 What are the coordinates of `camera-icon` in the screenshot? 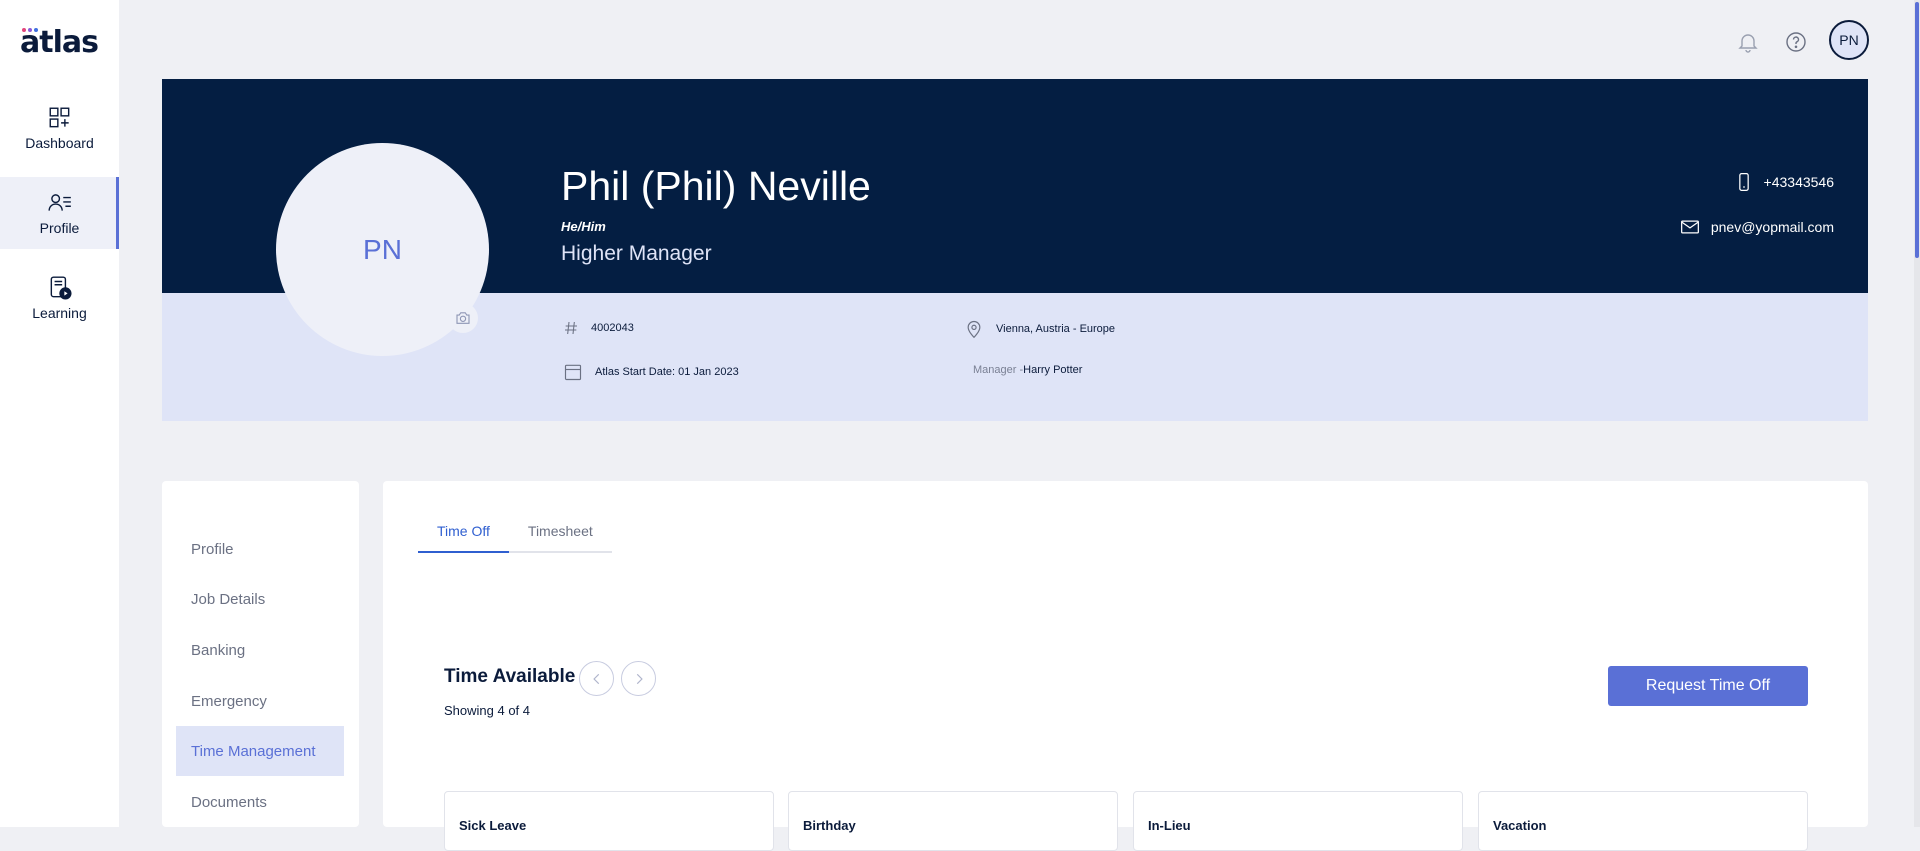 It's located at (463, 318).